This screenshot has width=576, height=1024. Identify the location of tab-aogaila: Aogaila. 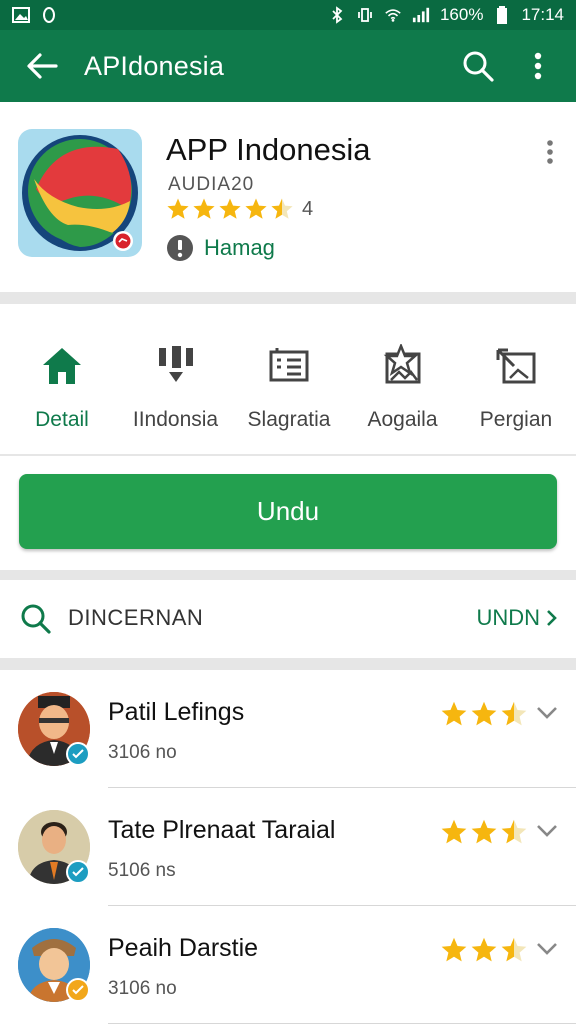
(403, 387).